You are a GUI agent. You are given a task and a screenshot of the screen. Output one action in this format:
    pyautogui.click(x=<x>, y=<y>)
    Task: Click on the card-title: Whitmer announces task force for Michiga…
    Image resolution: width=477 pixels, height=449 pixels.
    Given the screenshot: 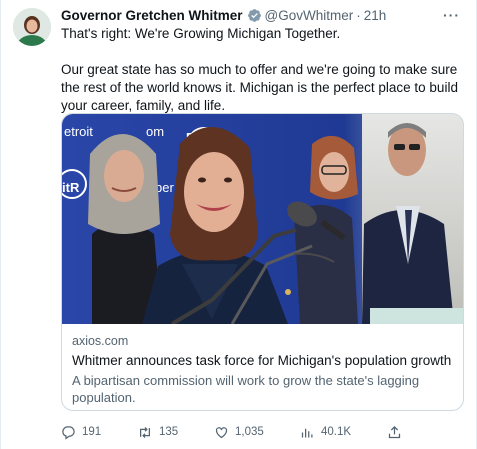 What is the action you would take?
    pyautogui.click(x=262, y=360)
    